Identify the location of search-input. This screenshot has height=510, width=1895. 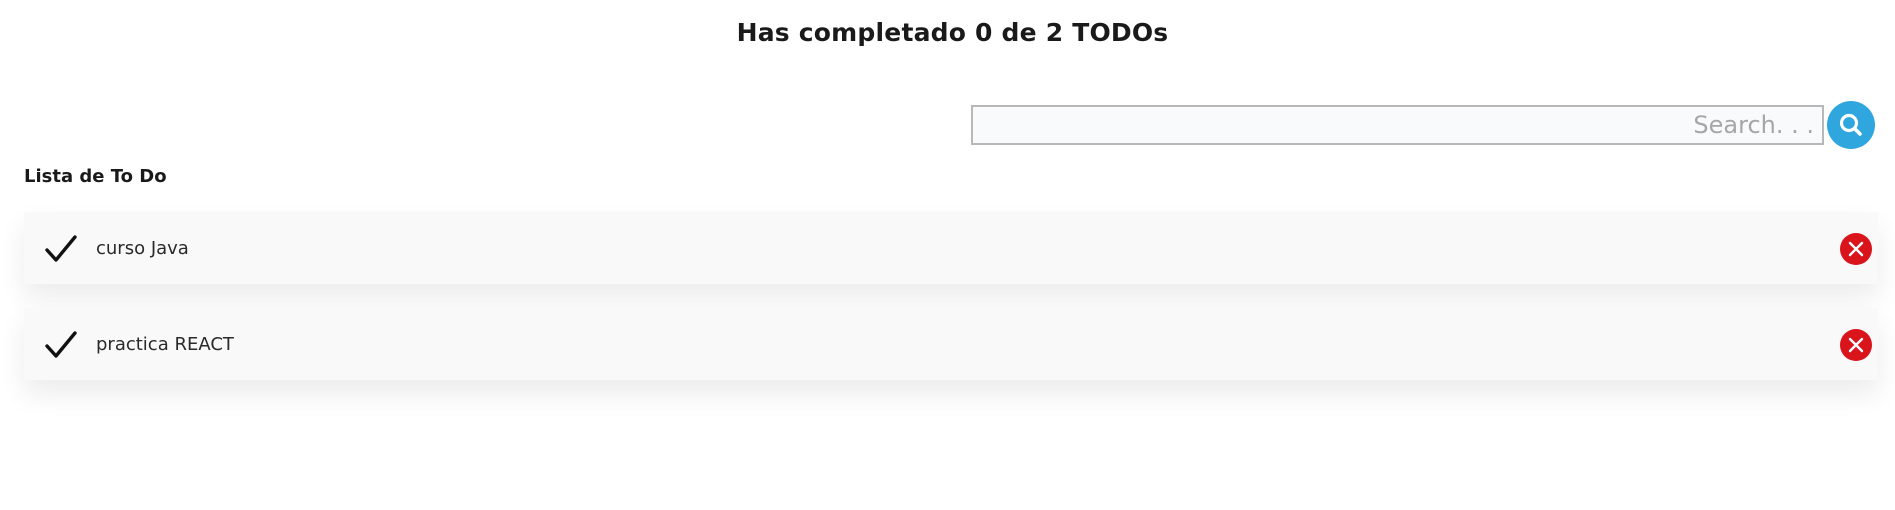
(1397, 125).